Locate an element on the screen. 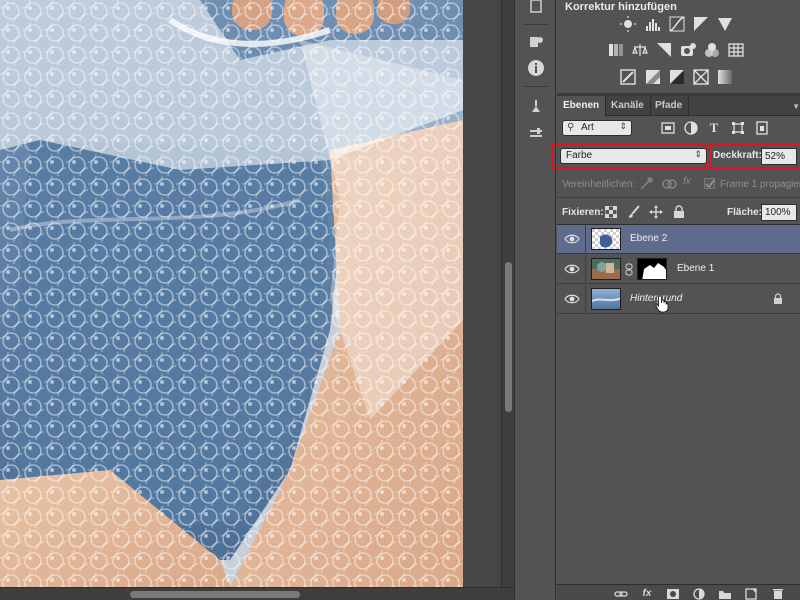 The width and height of the screenshot is (800, 600). layer-filter-value: Art is located at coordinates (587, 127).